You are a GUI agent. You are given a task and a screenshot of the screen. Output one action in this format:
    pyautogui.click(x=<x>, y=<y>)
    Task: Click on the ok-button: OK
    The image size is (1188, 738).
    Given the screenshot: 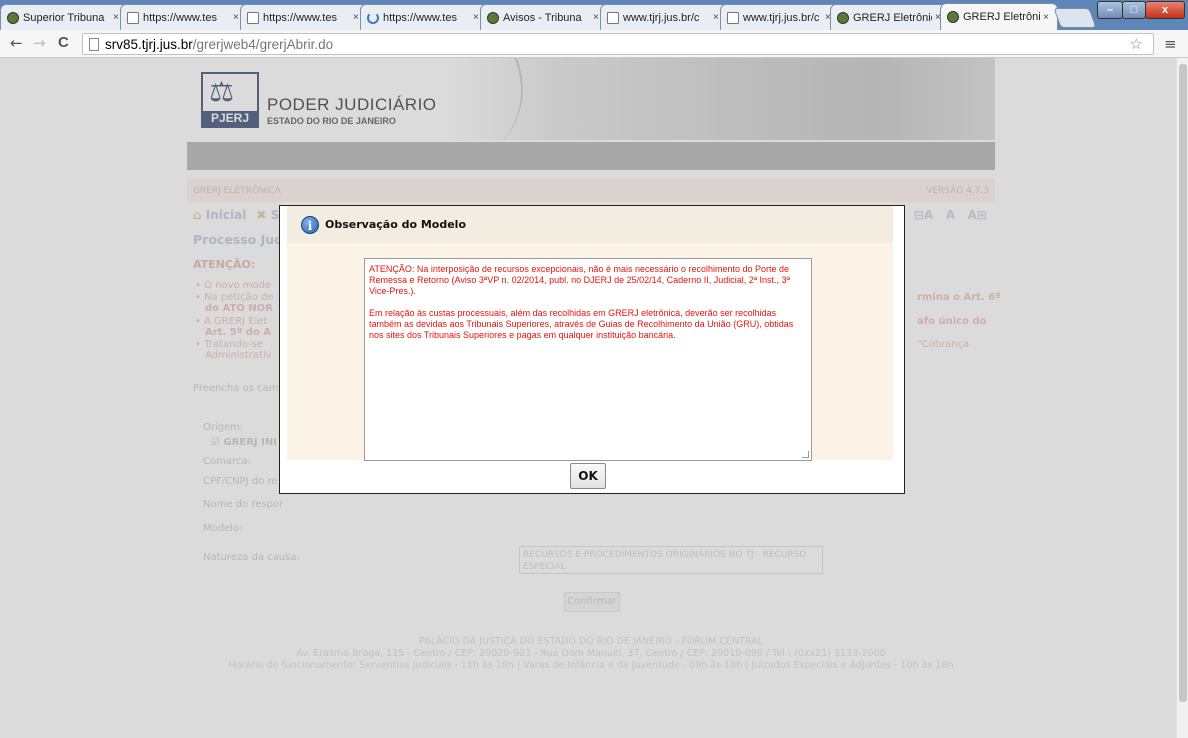 What is the action you would take?
    pyautogui.click(x=588, y=476)
    